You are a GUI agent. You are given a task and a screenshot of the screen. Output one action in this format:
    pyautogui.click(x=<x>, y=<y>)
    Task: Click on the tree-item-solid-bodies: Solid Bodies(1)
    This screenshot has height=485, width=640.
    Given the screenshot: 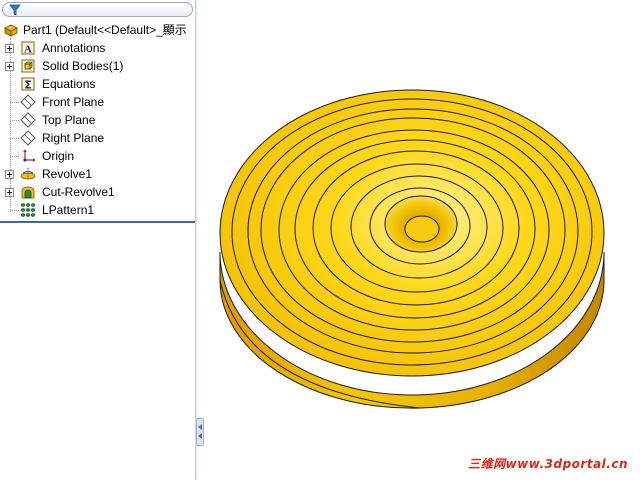 What is the action you would take?
    pyautogui.click(x=97, y=66)
    